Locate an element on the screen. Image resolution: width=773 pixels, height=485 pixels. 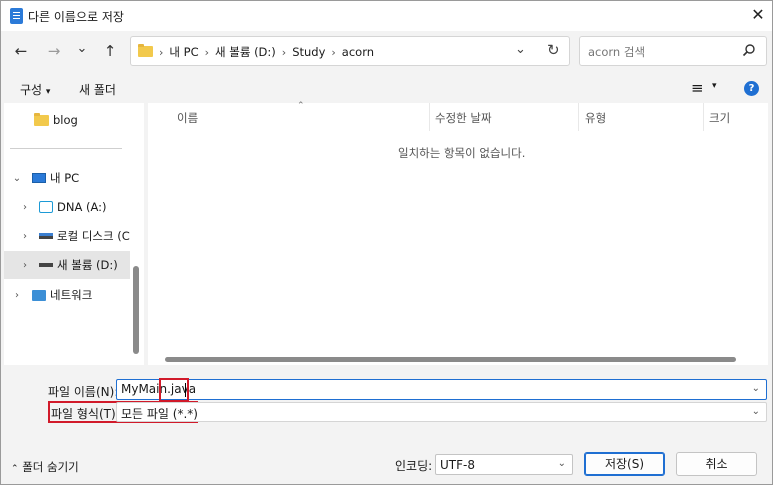
encoding-select: UTF-8 ⌄ is located at coordinates (504, 464).